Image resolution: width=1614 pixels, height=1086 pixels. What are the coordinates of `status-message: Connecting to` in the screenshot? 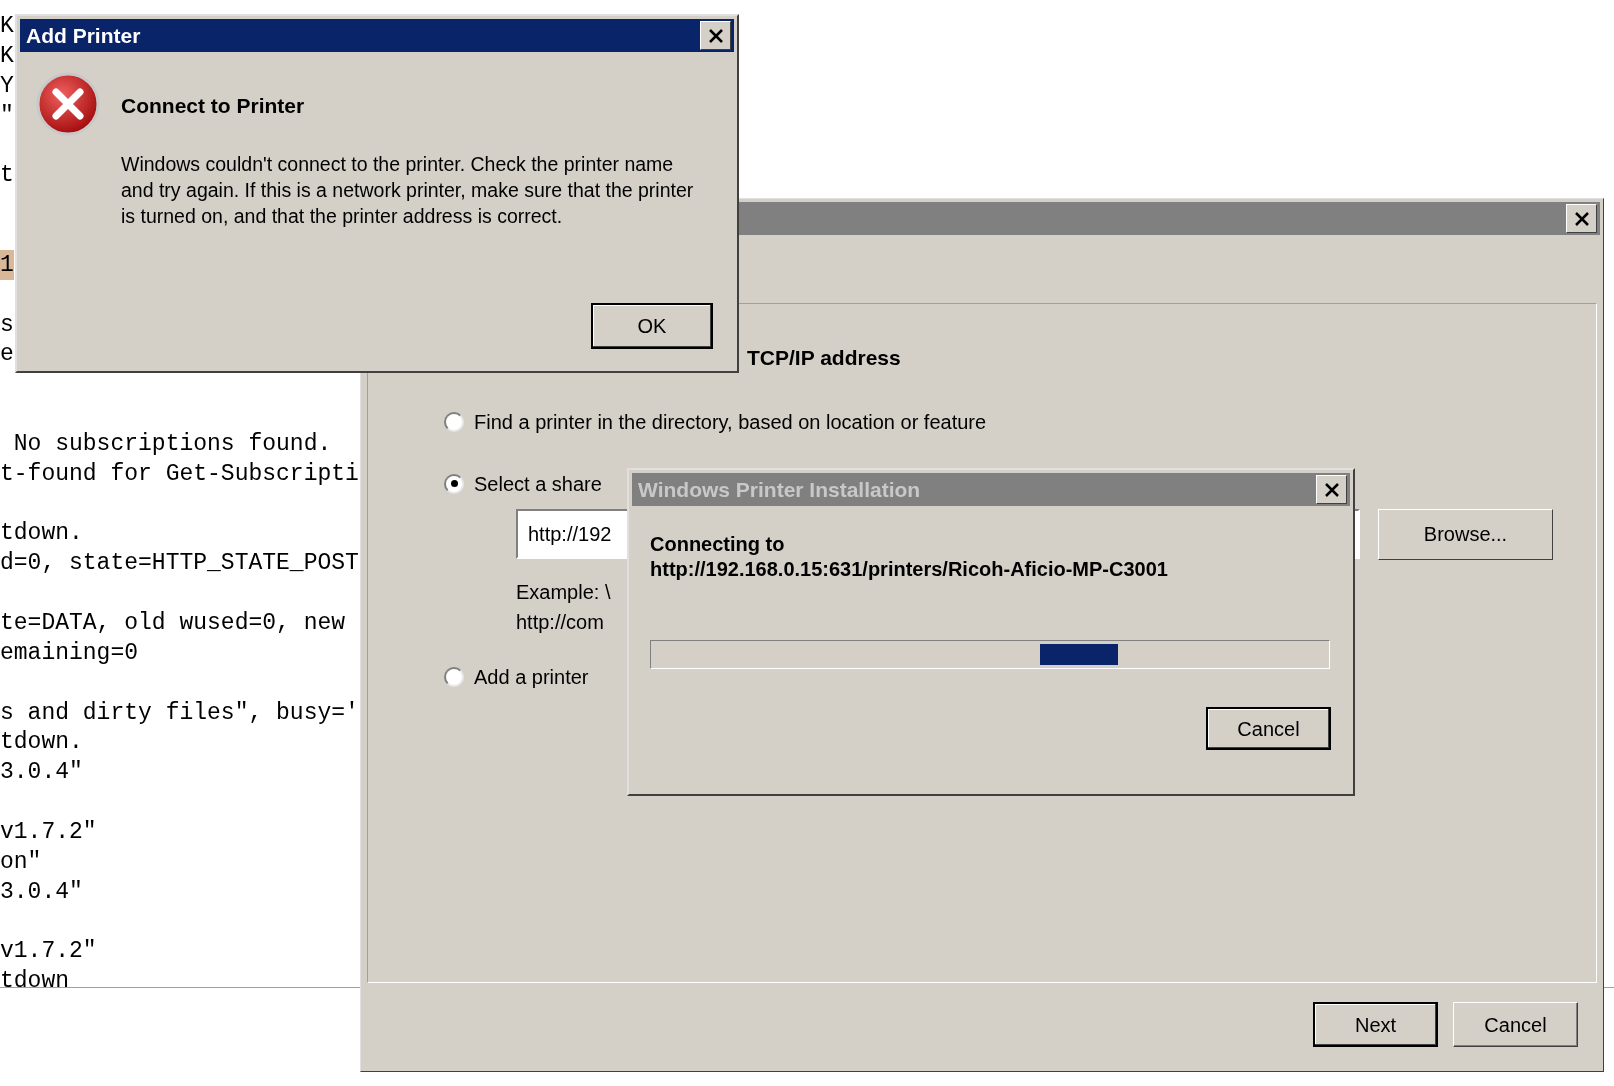 It's located at (718, 544).